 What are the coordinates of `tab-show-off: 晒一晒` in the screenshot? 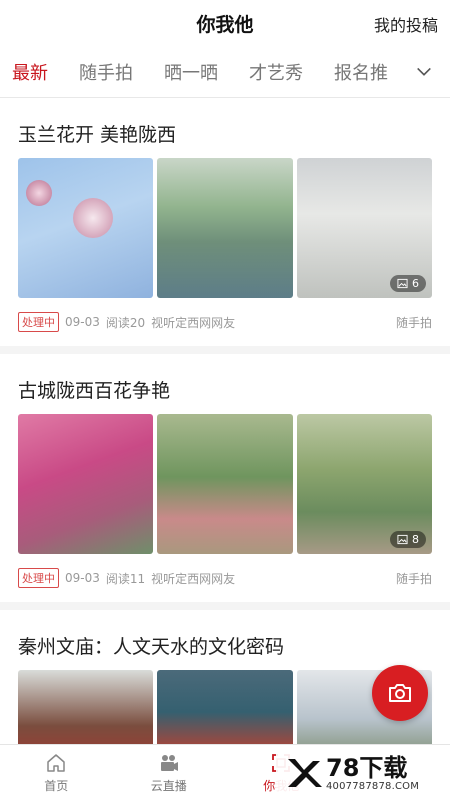 It's located at (191, 72).